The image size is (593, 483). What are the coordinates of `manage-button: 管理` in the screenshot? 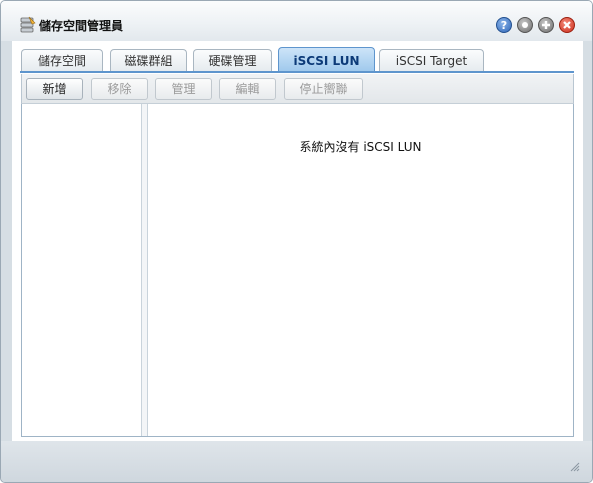 It's located at (183, 89).